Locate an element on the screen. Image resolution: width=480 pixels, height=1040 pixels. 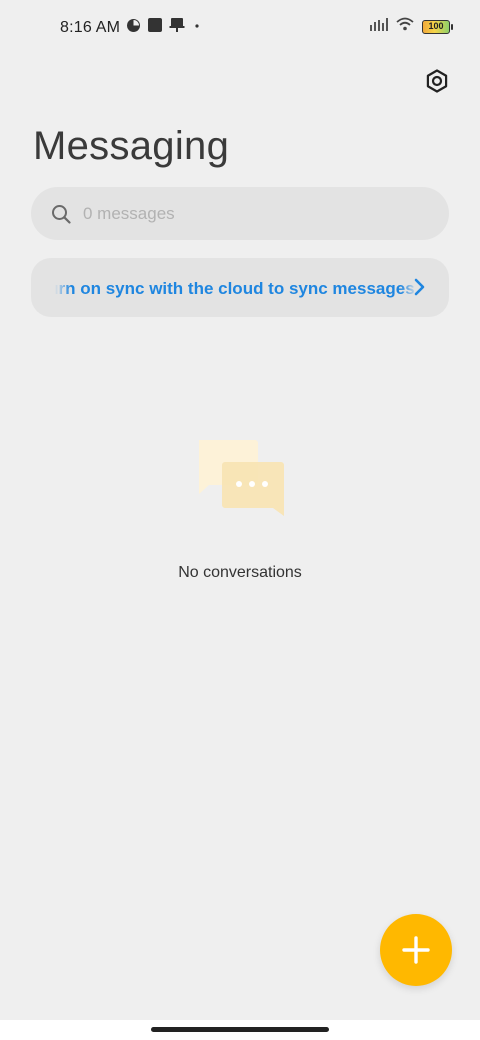
search-icon is located at coordinates (61, 214).